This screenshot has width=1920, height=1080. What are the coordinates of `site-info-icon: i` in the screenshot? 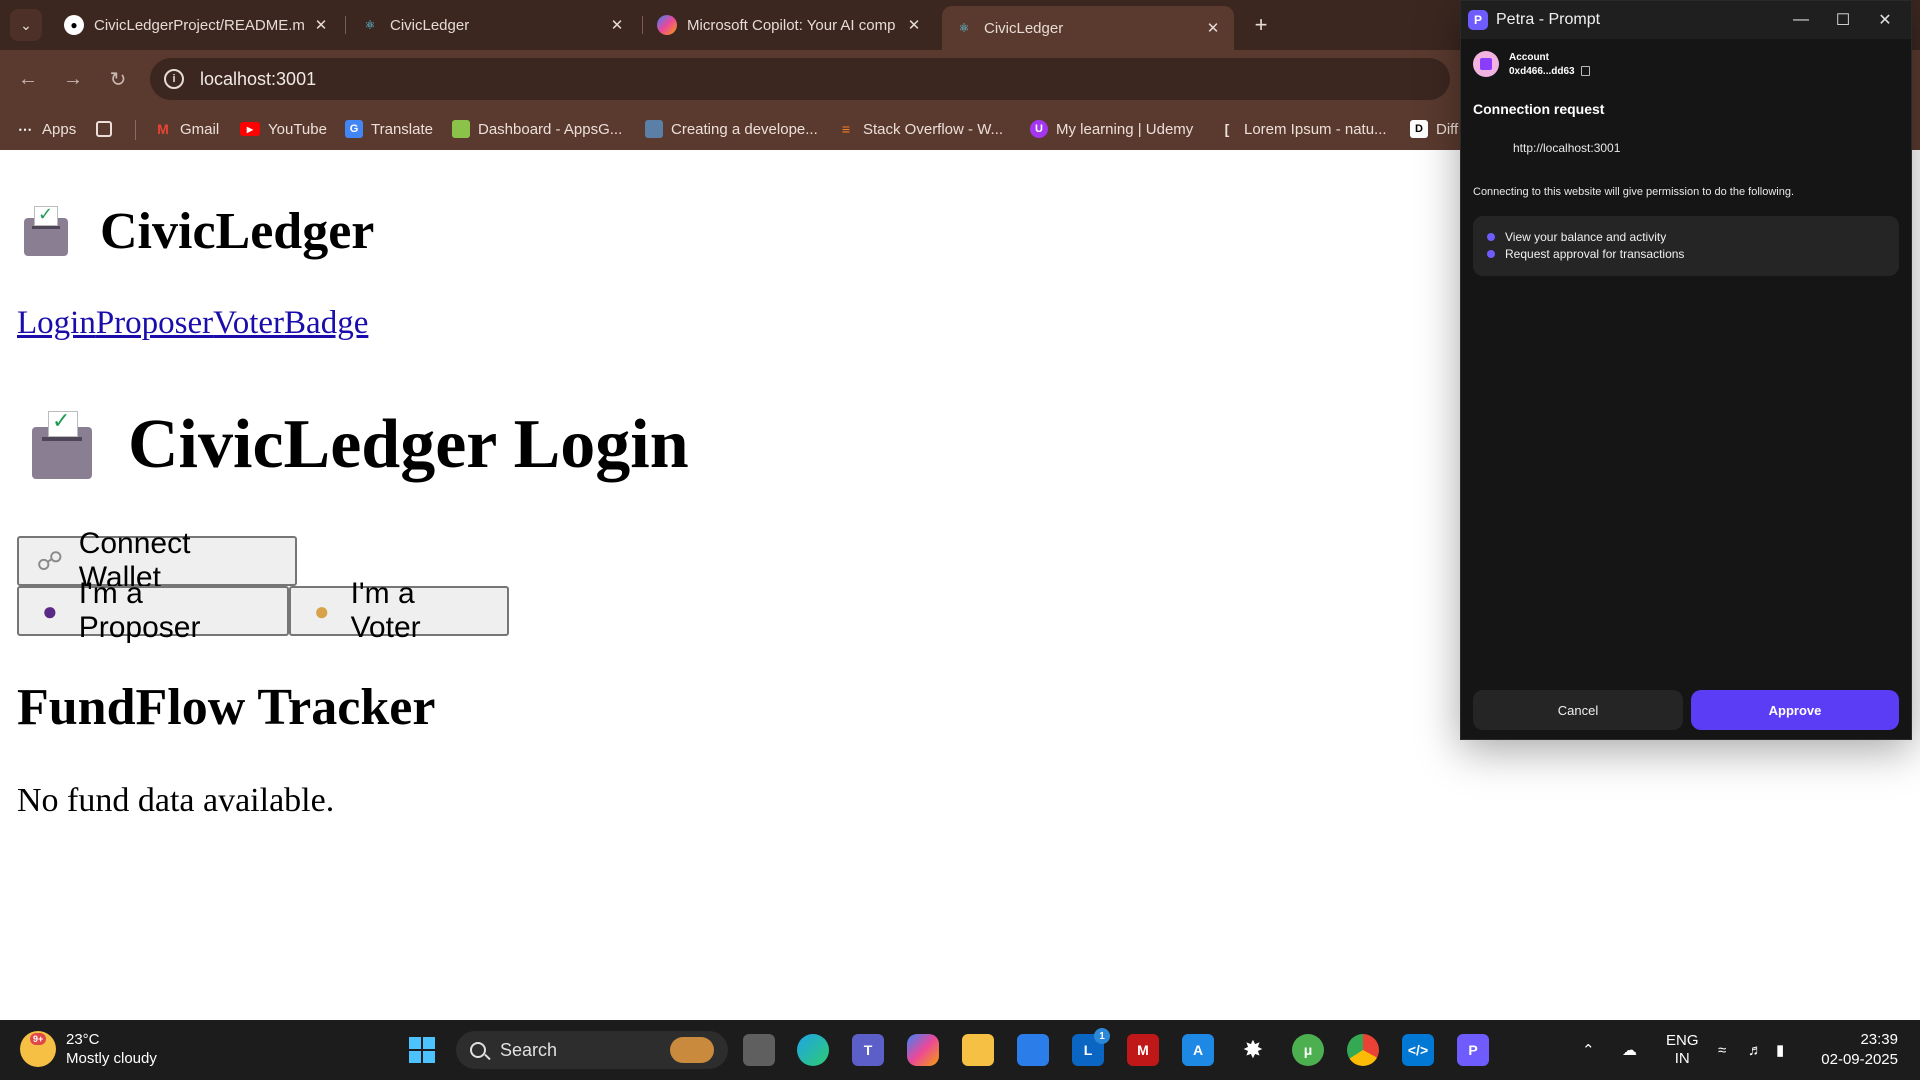 It's located at (174, 79).